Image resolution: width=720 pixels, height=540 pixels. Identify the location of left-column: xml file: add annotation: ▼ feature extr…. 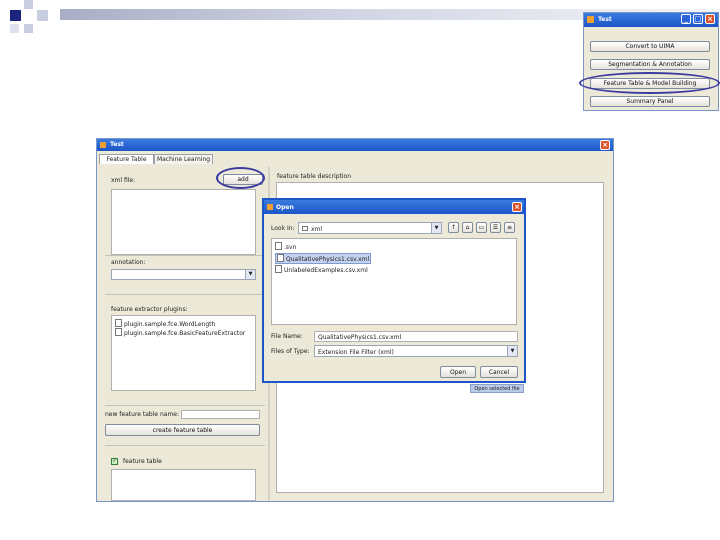
(185, 334).